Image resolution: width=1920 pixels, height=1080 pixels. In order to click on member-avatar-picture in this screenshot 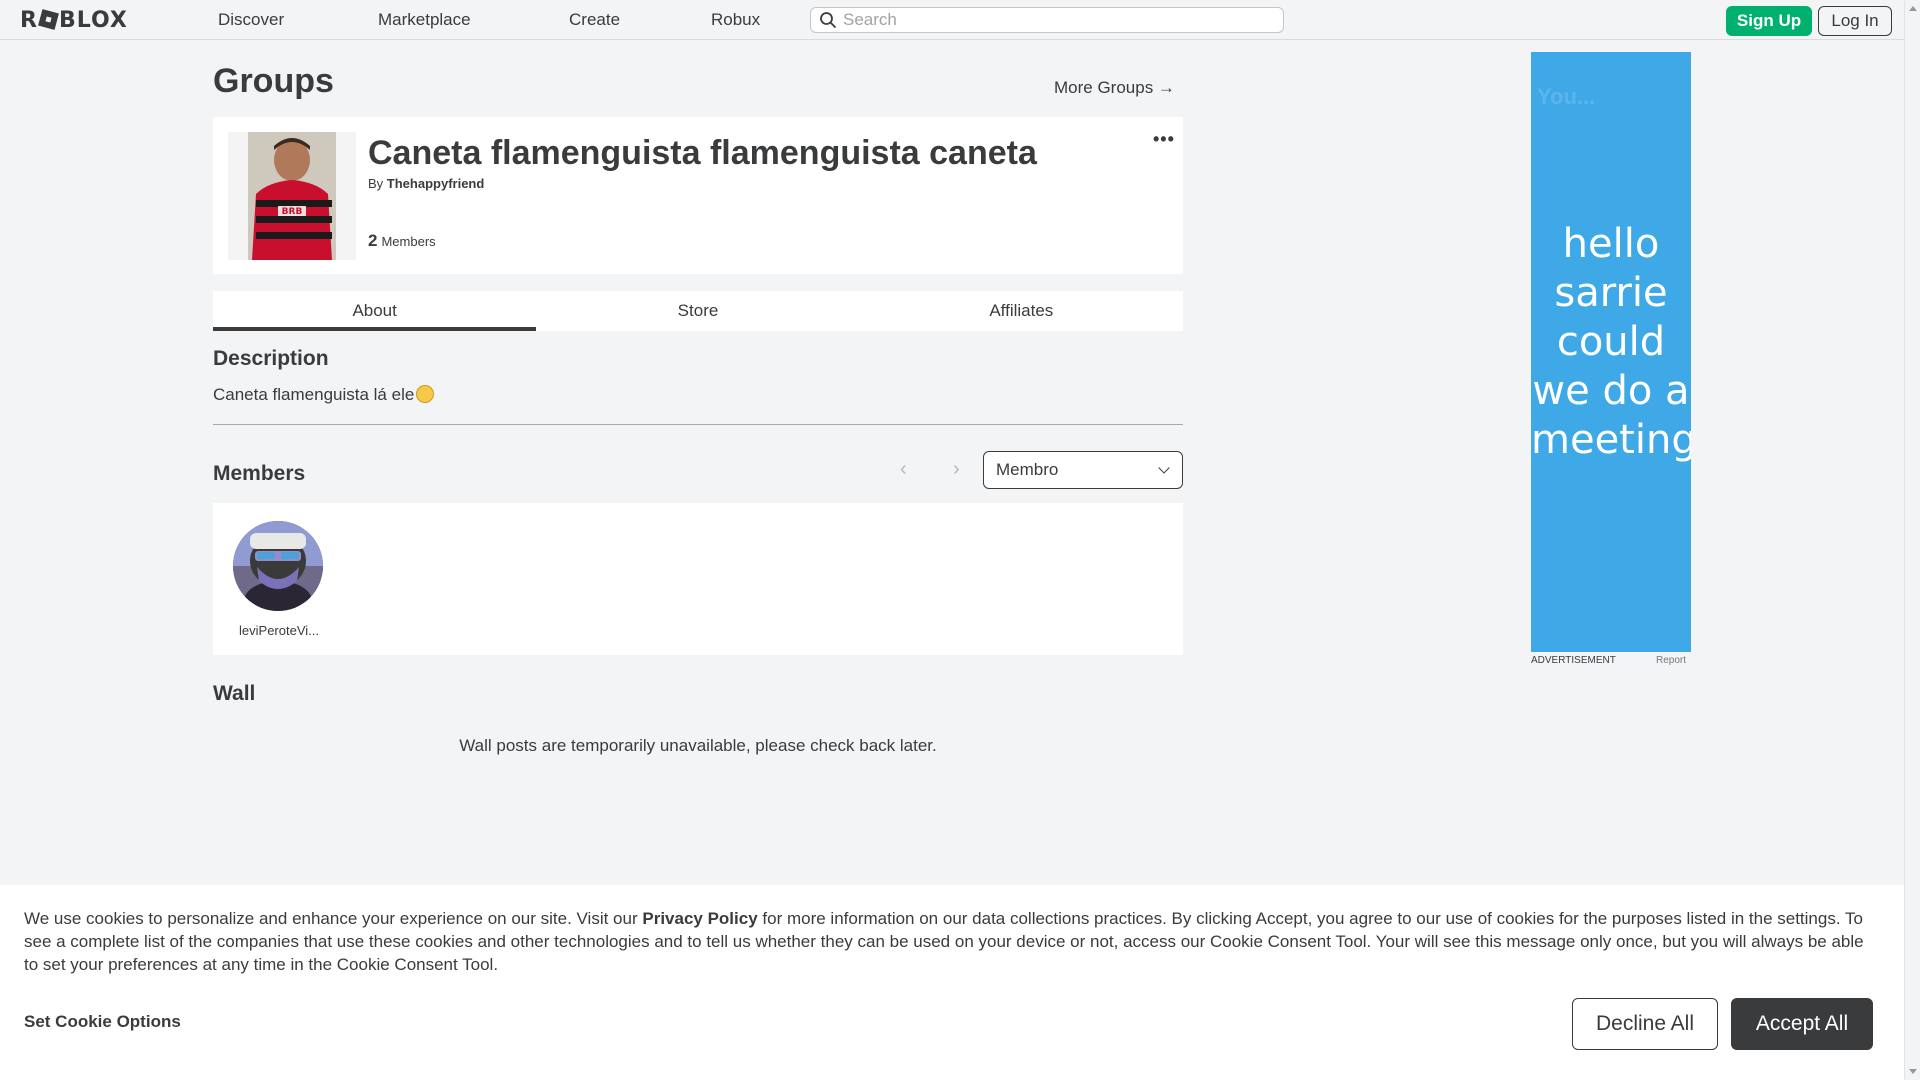, I will do `click(278, 566)`.